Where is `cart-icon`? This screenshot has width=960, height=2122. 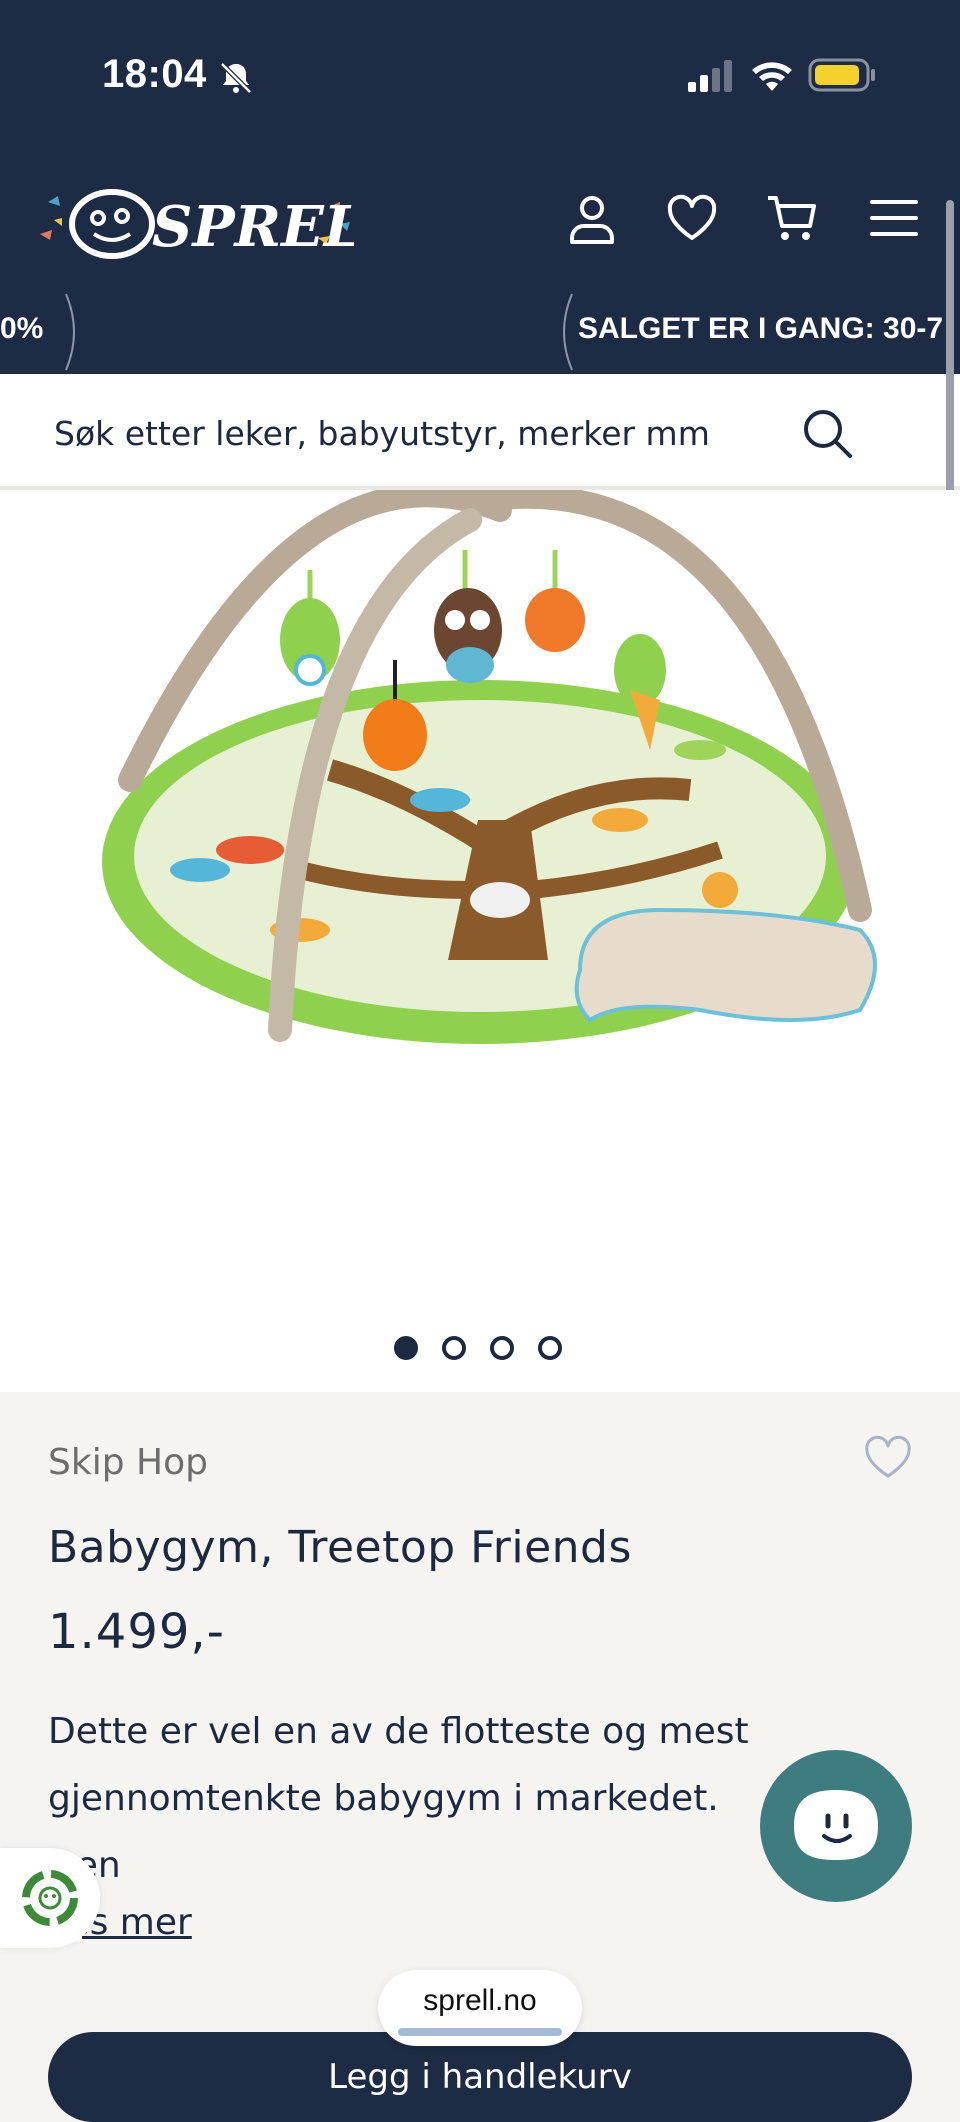
cart-icon is located at coordinates (792, 218).